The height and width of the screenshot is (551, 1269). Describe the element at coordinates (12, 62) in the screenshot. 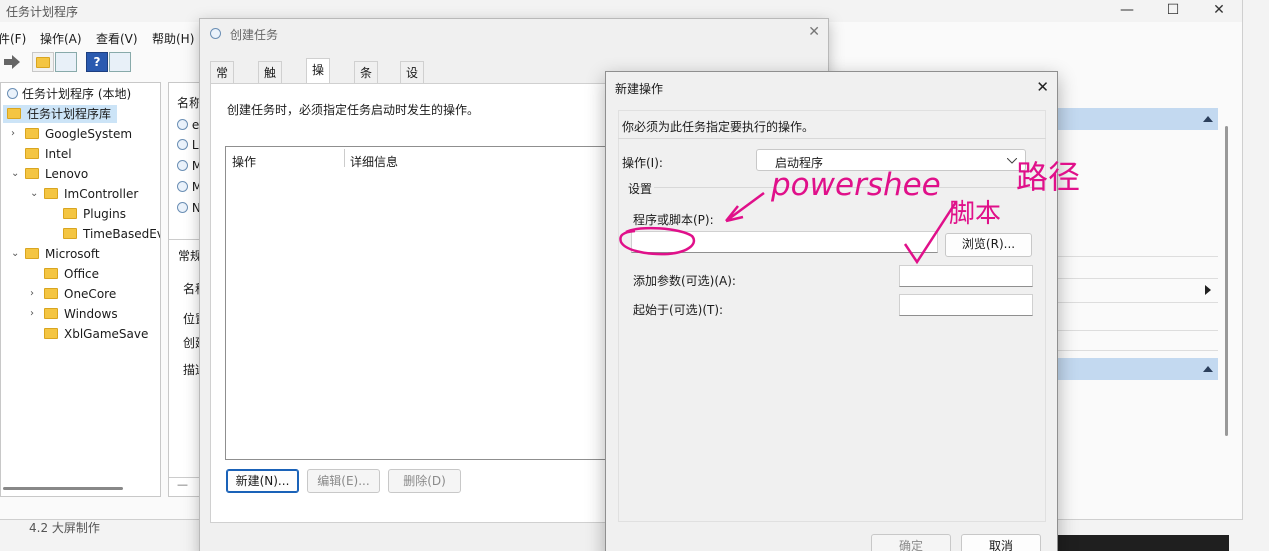

I see `forward-arrow-icon` at that location.